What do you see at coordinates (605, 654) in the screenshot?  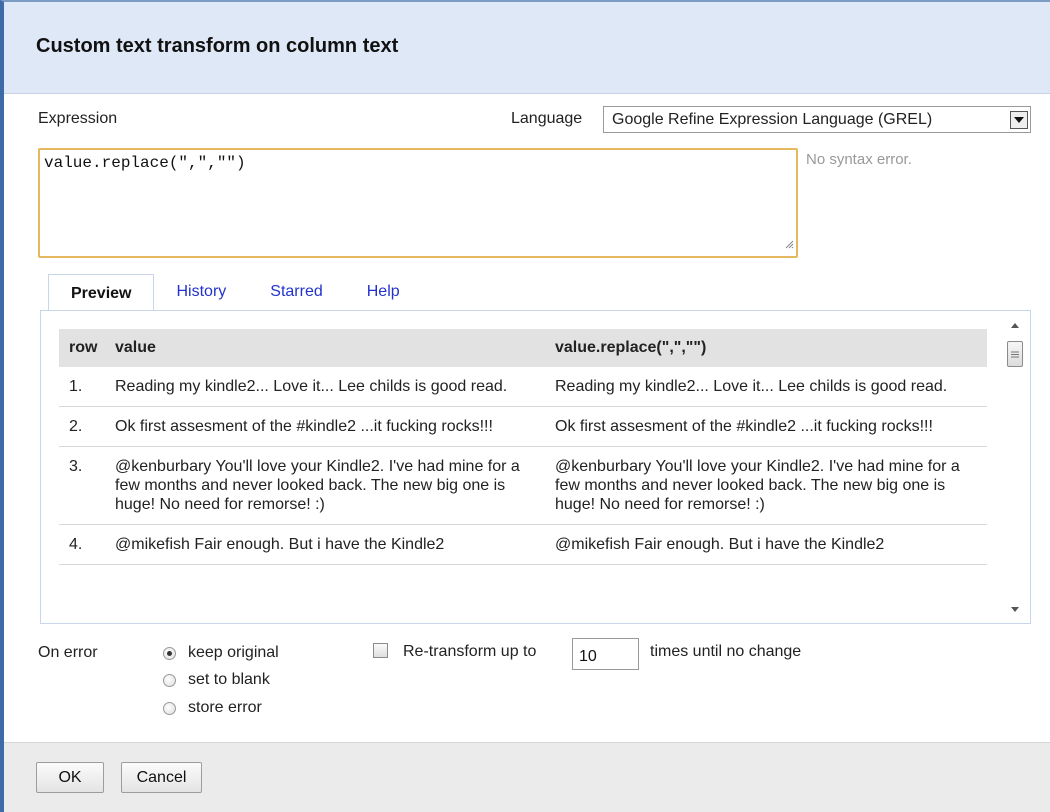 I see `retransform-times-input` at bounding box center [605, 654].